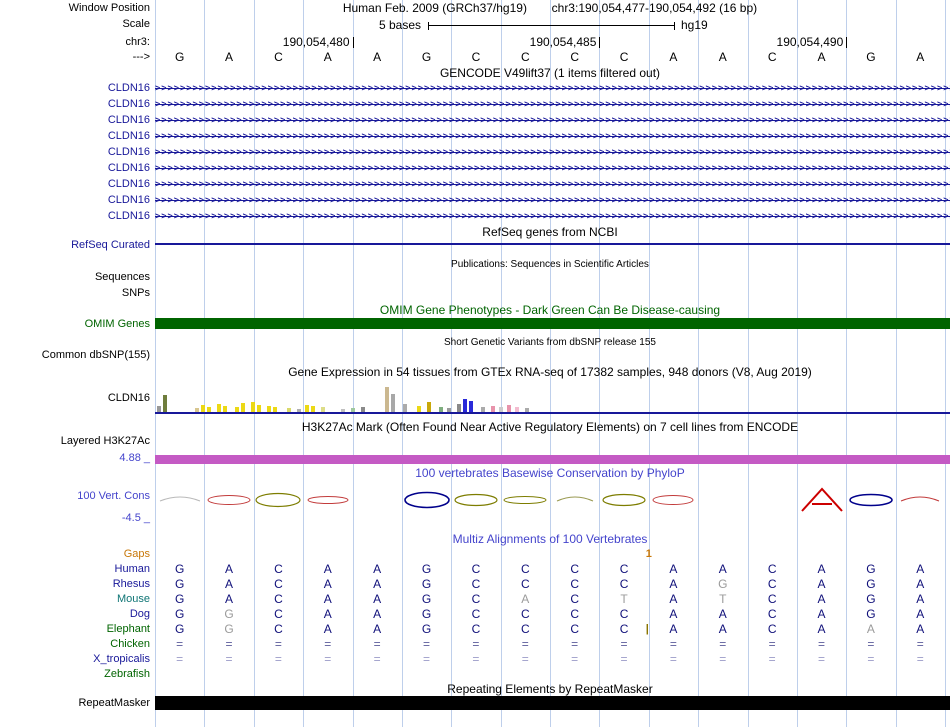 The image size is (950, 727). What do you see at coordinates (75, 599) in the screenshot?
I see `multiz-species-label: Mouse` at bounding box center [75, 599].